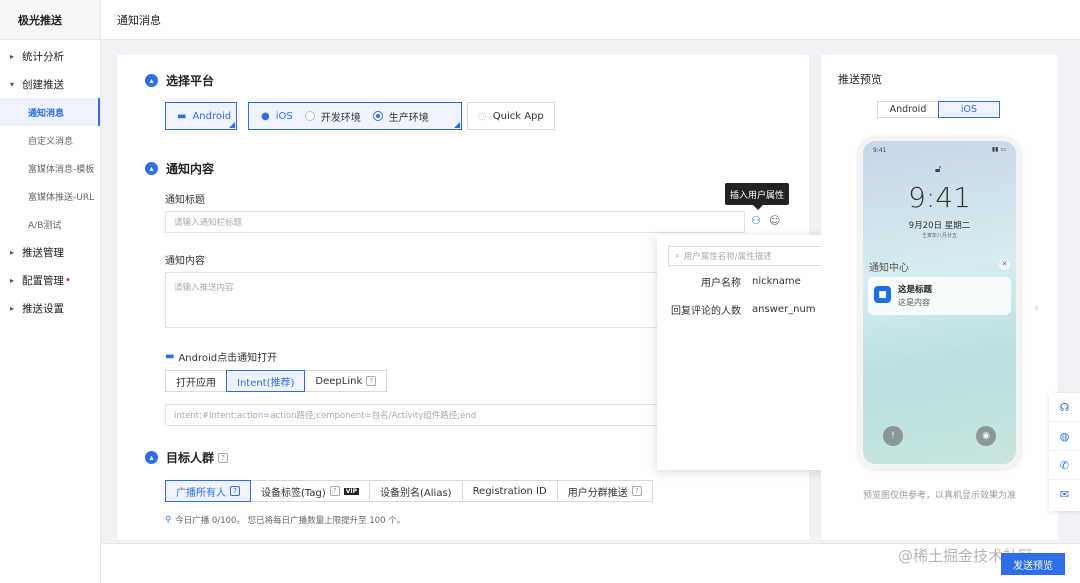 Image resolution: width=1080 pixels, height=583 pixels. I want to click on sidebar-item-label: 推送设置, so click(43, 308).